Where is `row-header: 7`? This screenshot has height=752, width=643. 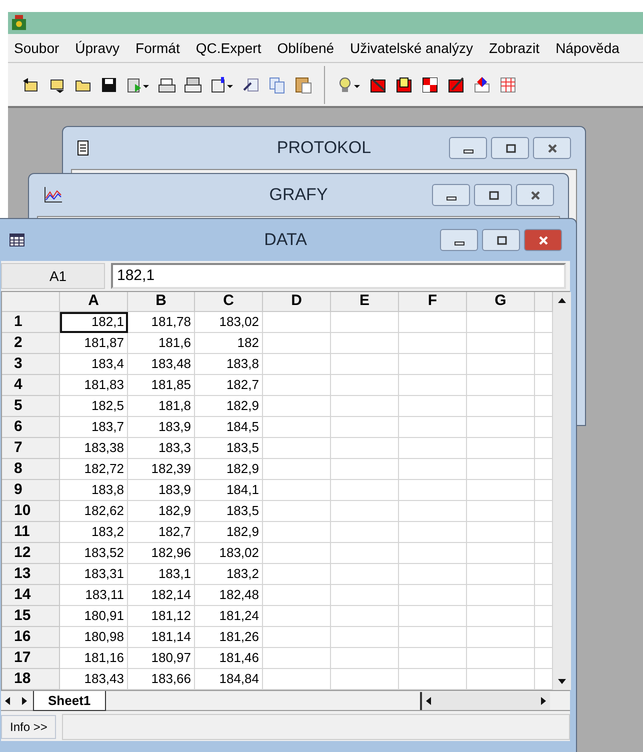
row-header: 7 is located at coordinates (31, 448).